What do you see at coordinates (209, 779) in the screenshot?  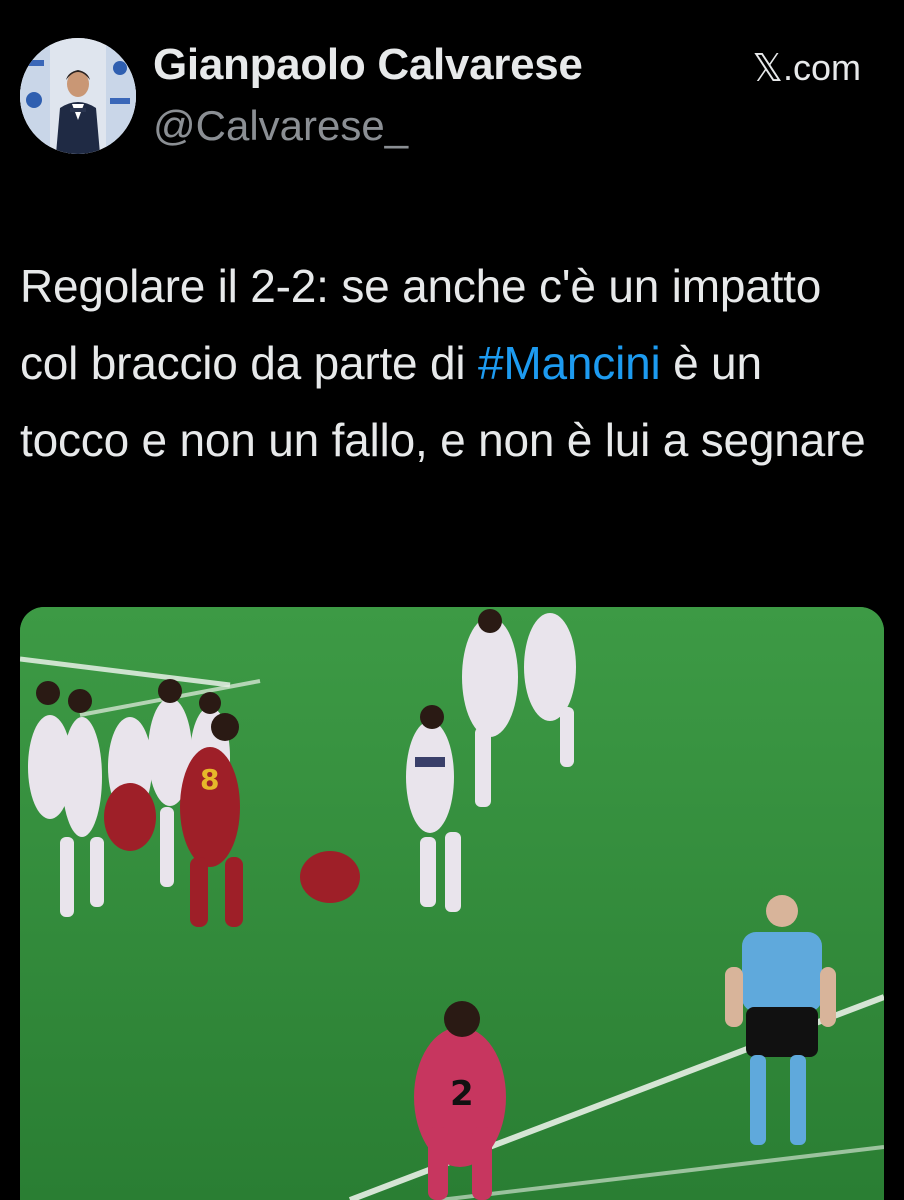 I see `svg-text: 8` at bounding box center [209, 779].